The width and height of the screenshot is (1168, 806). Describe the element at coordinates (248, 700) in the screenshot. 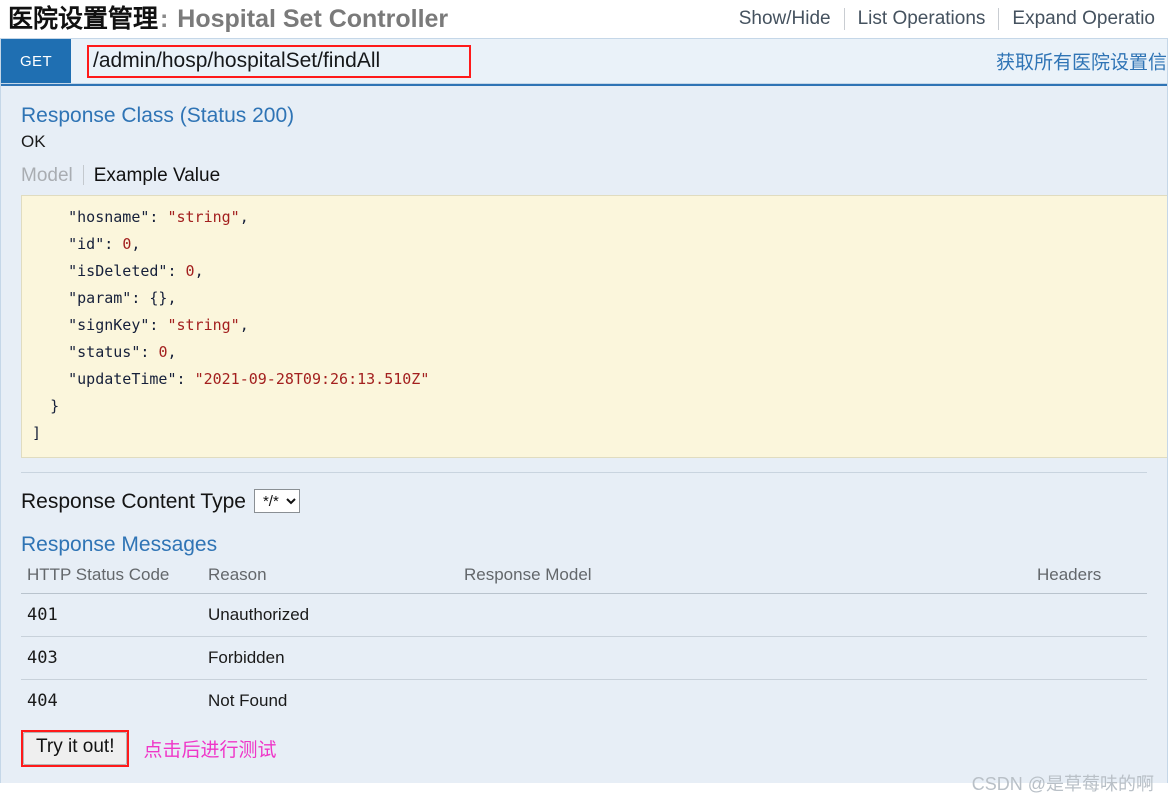

I see `cell-reason: Not Found` at that location.